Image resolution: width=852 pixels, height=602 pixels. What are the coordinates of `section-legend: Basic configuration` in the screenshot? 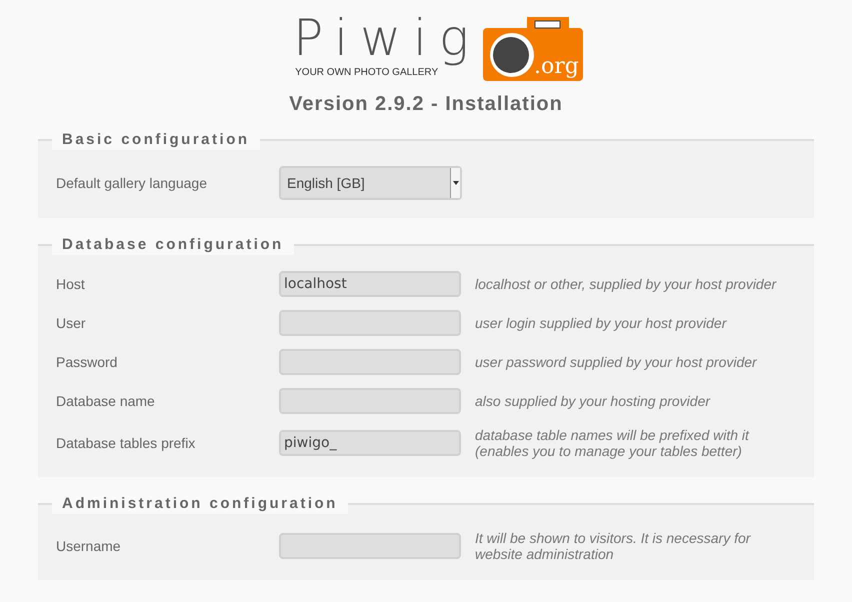 It's located at (156, 140).